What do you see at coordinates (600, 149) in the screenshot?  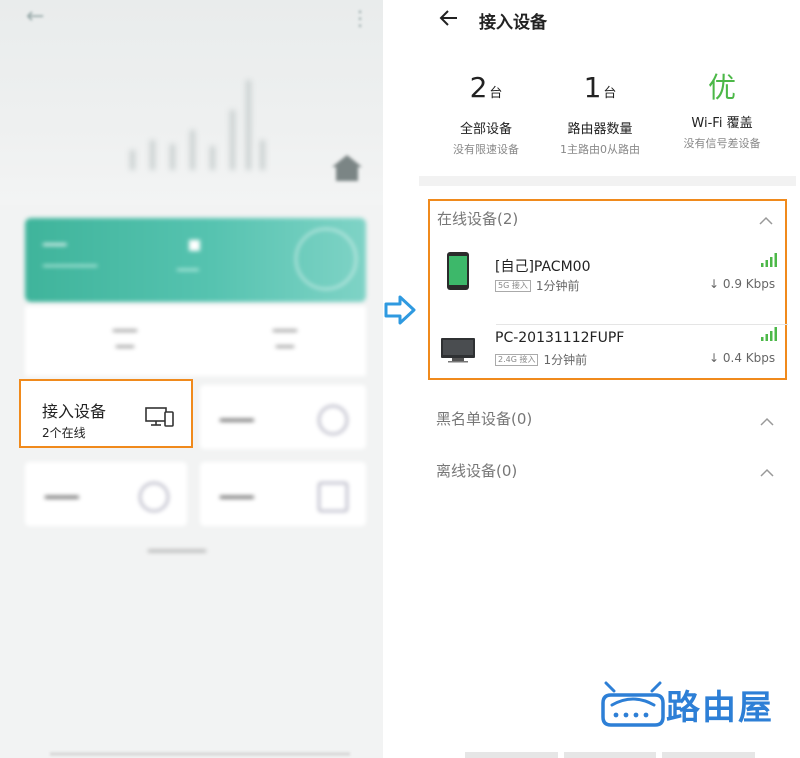 I see `stat-sub: 1主路由0从路由` at bounding box center [600, 149].